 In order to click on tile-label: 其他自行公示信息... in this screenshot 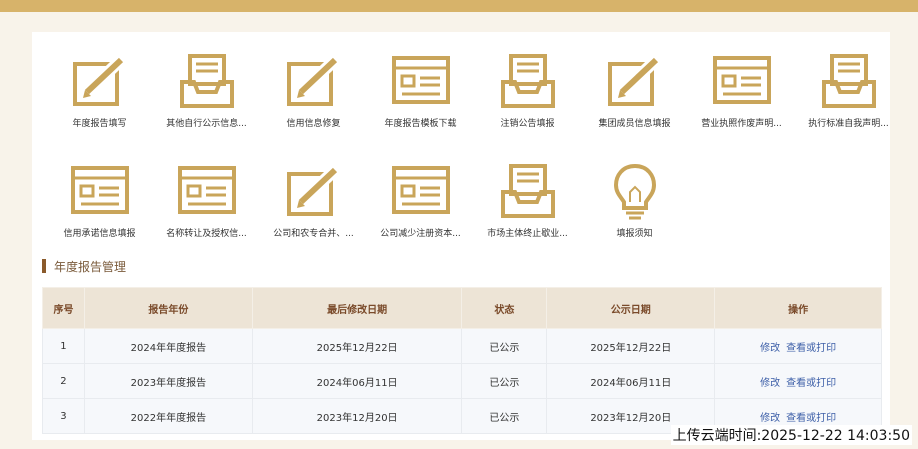, I will do `click(206, 124)`.